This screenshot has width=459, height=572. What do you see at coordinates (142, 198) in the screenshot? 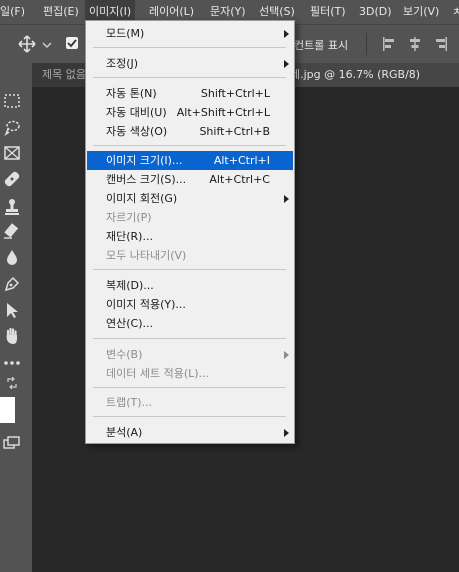
I see `menu-item-label: 이미지 회전(G)` at bounding box center [142, 198].